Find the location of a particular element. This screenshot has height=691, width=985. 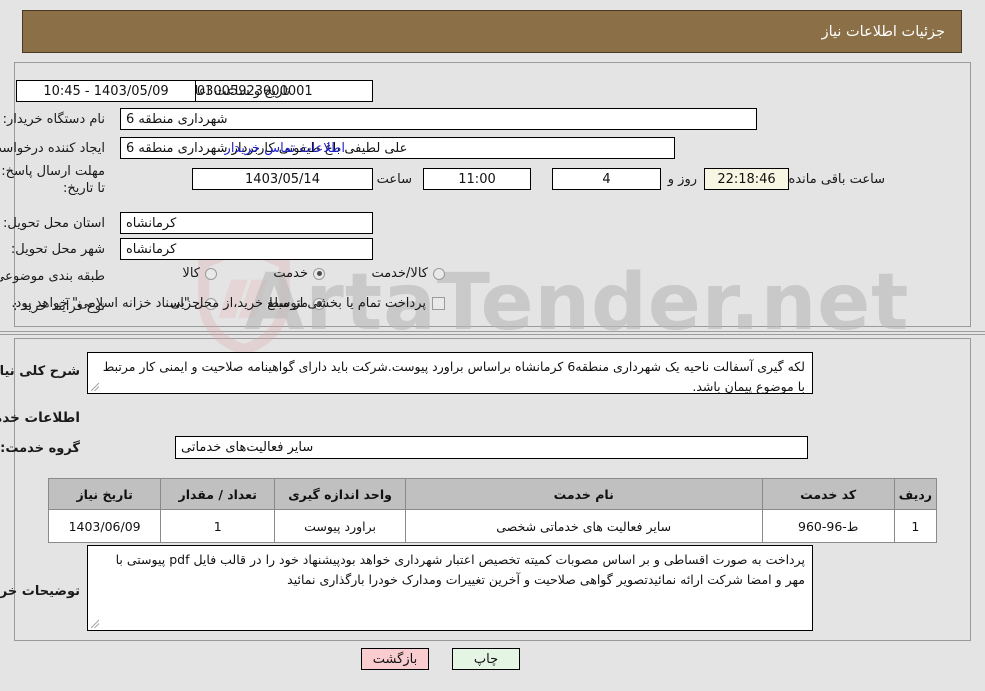

category-radio-kala: کالا is located at coordinates (199, 273).